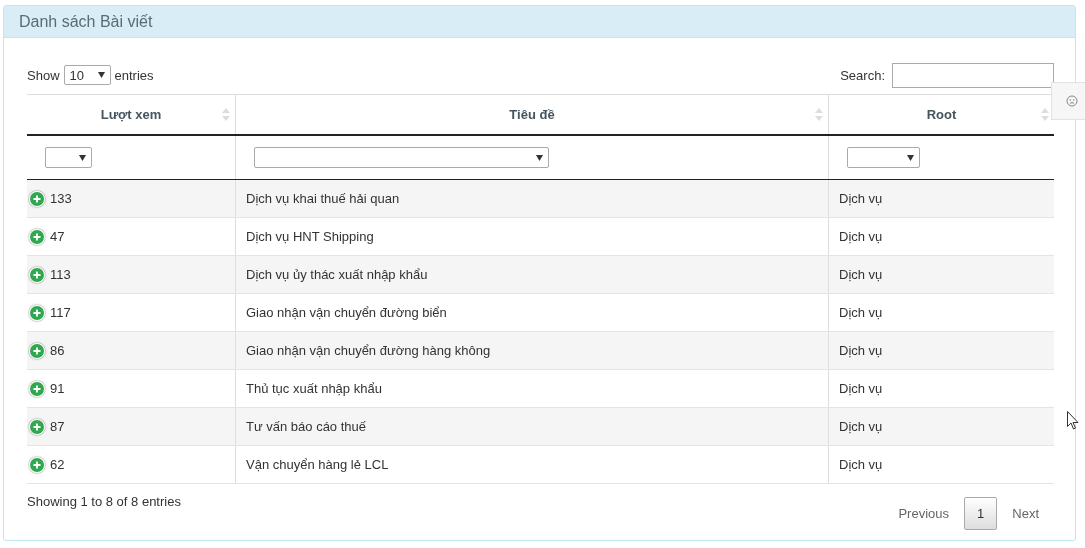  Describe the element at coordinates (1073, 420) in the screenshot. I see `mouse-cursor-icon` at that location.